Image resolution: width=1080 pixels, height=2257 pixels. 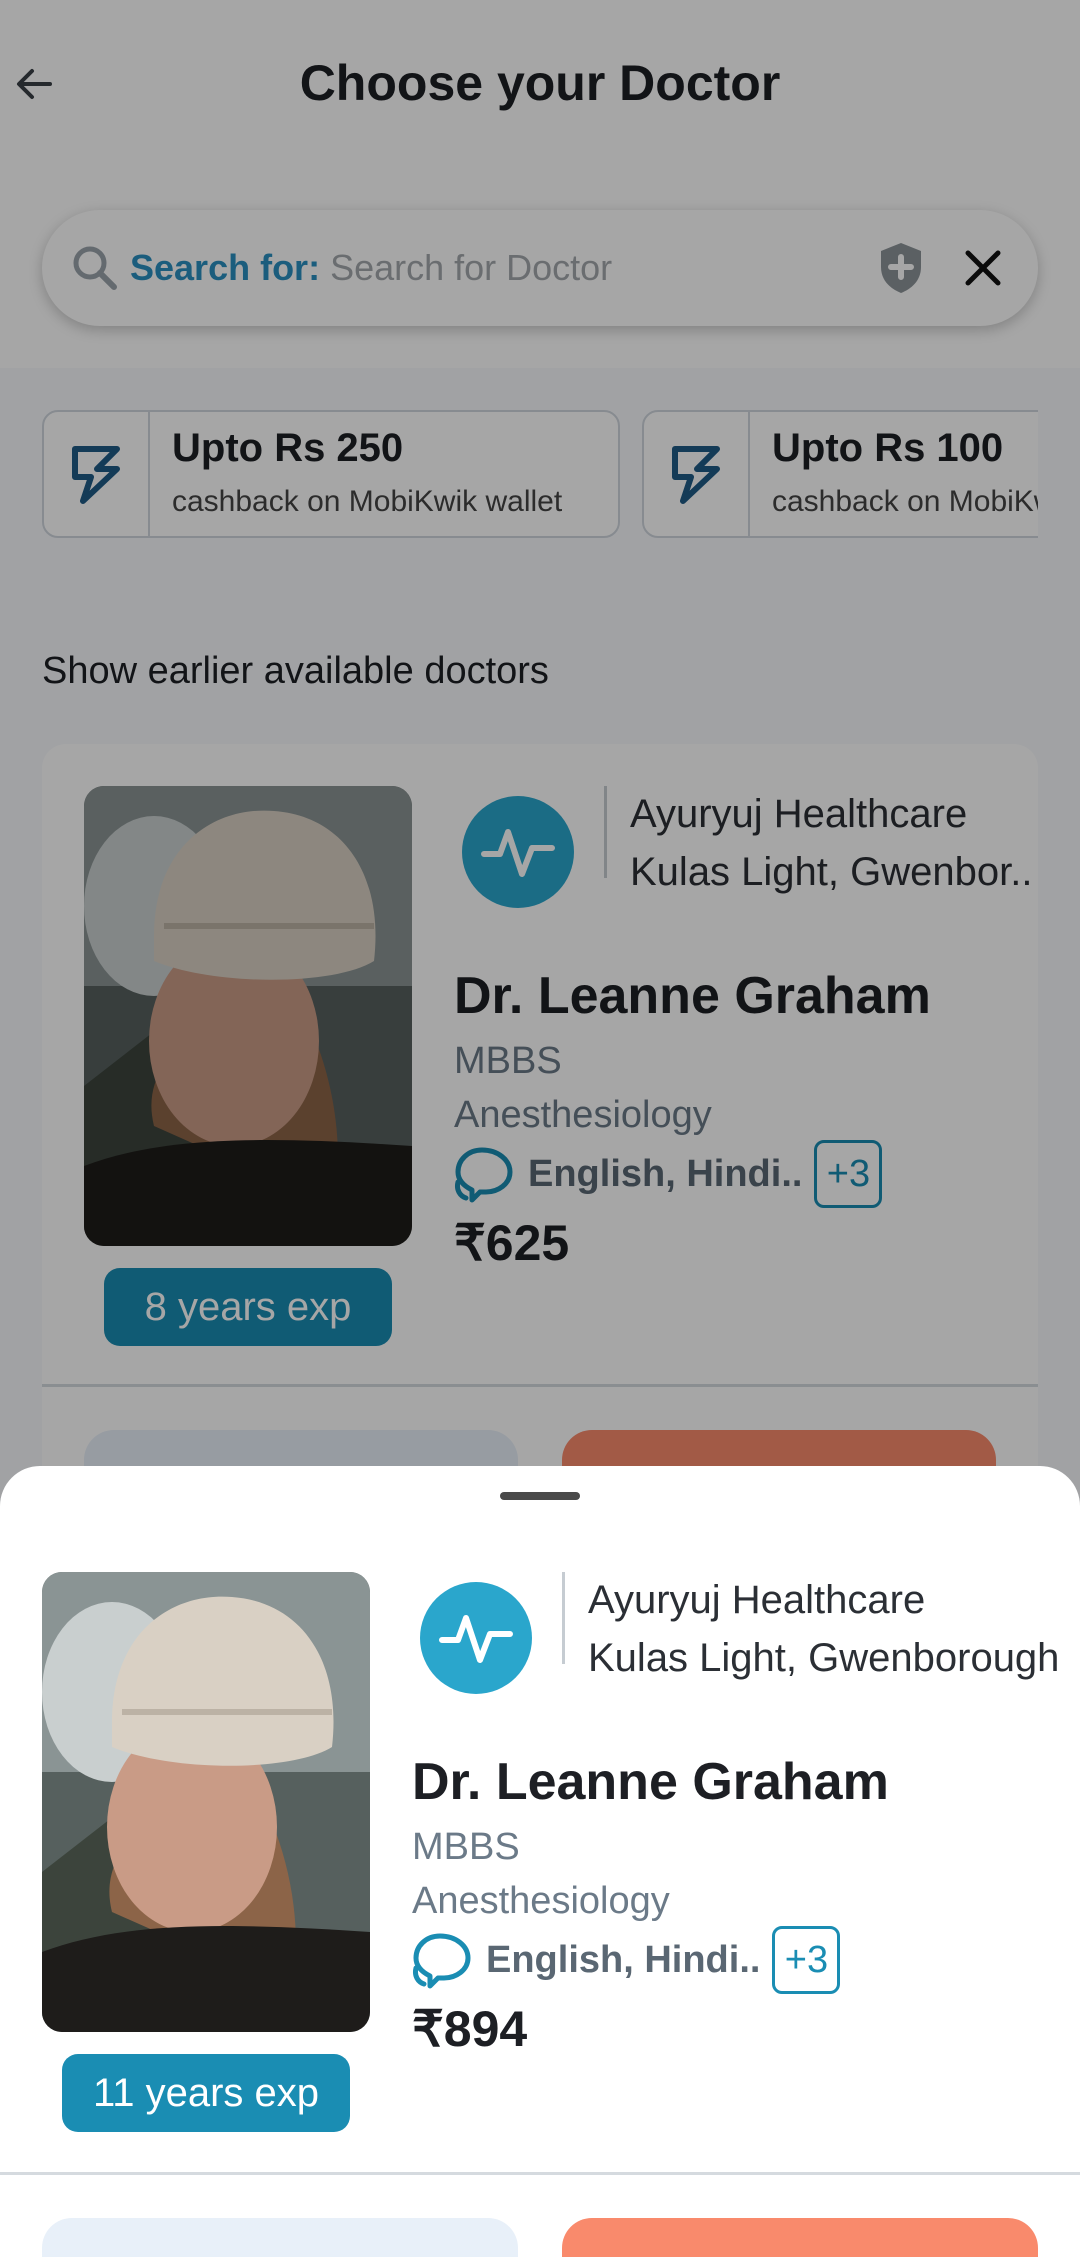 I want to click on pulse-icon, so click(x=476, y=1639).